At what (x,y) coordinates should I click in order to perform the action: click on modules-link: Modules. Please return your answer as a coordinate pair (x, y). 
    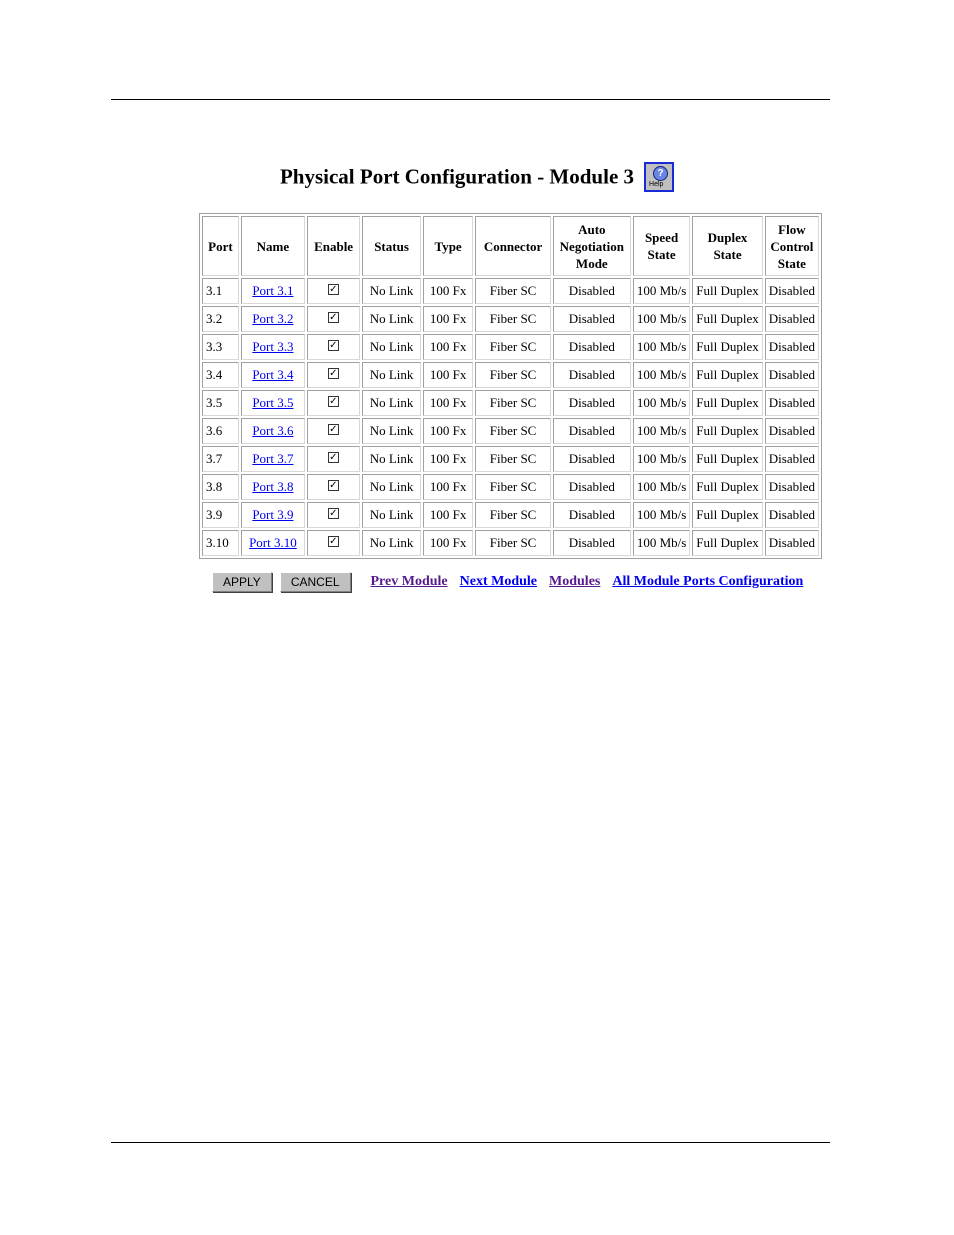
    Looking at the image, I should click on (574, 582).